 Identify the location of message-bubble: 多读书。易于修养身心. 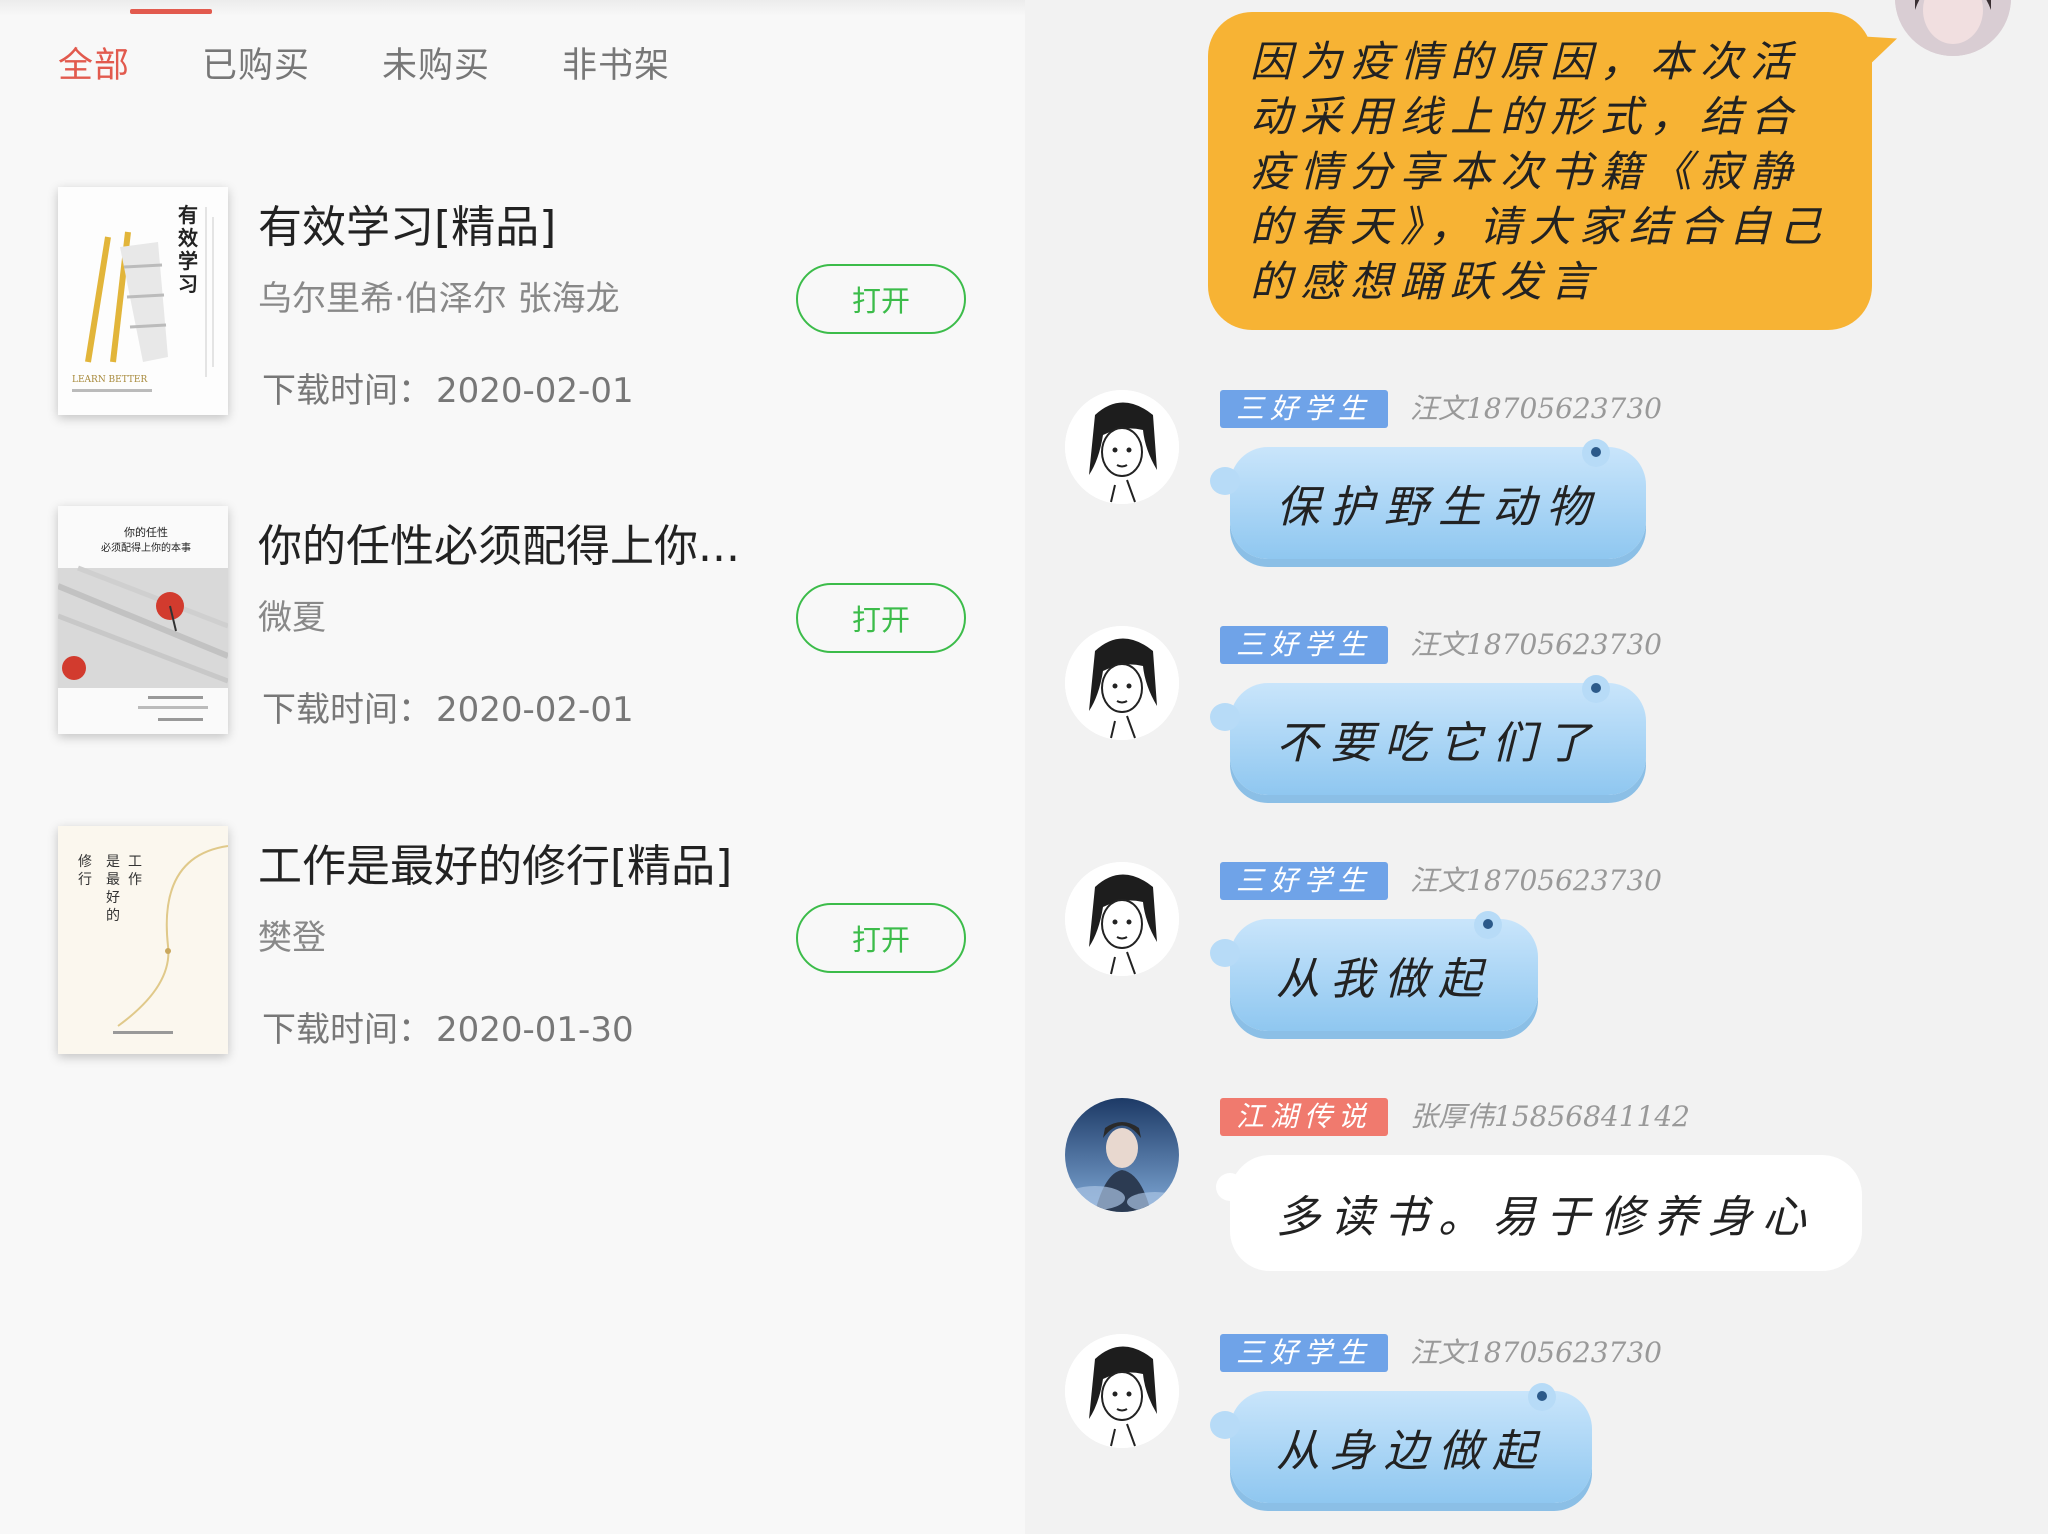
(1539, 1213).